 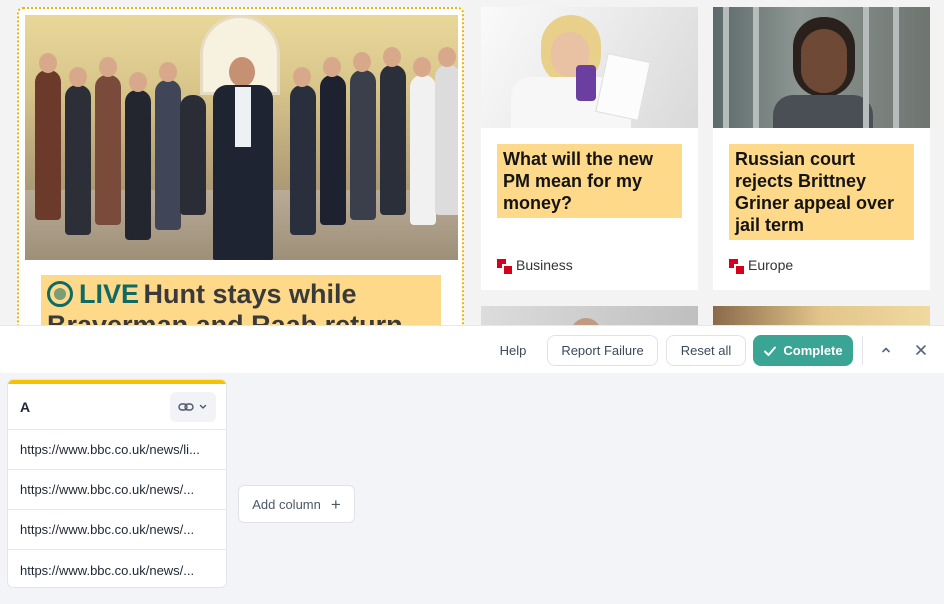 I want to click on story-tag-business: Business, so click(x=535, y=266).